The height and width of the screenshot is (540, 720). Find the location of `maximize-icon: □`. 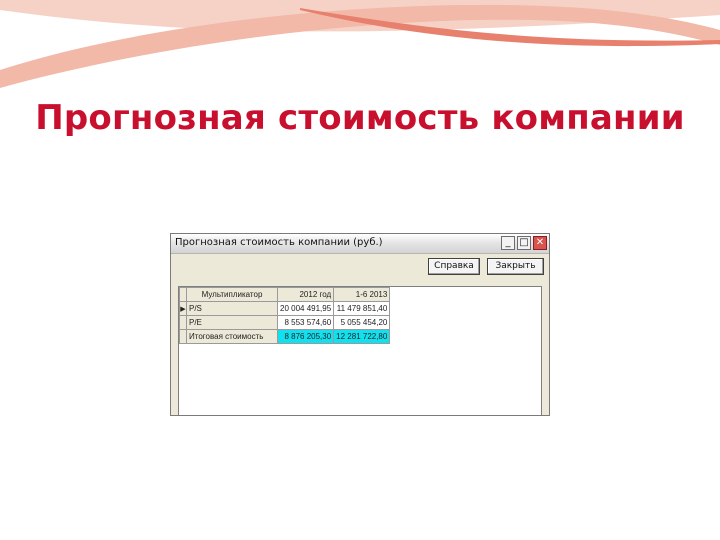

maximize-icon: □ is located at coordinates (524, 243).